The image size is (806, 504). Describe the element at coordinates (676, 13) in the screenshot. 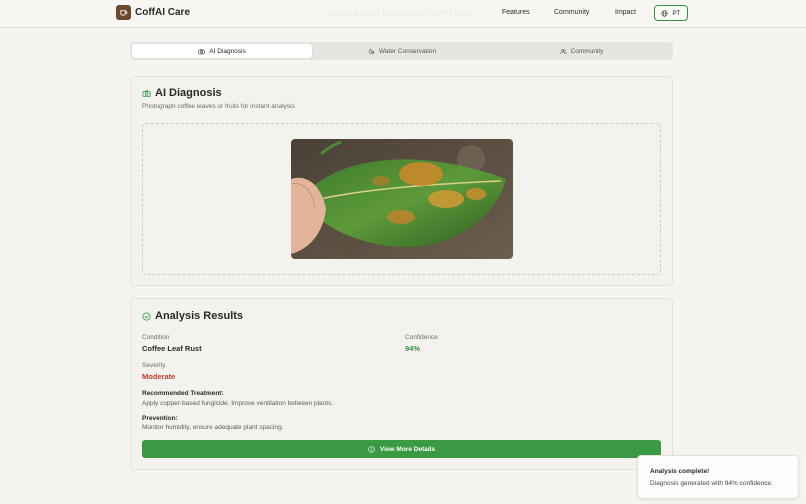

I see `language-label: PT` at that location.